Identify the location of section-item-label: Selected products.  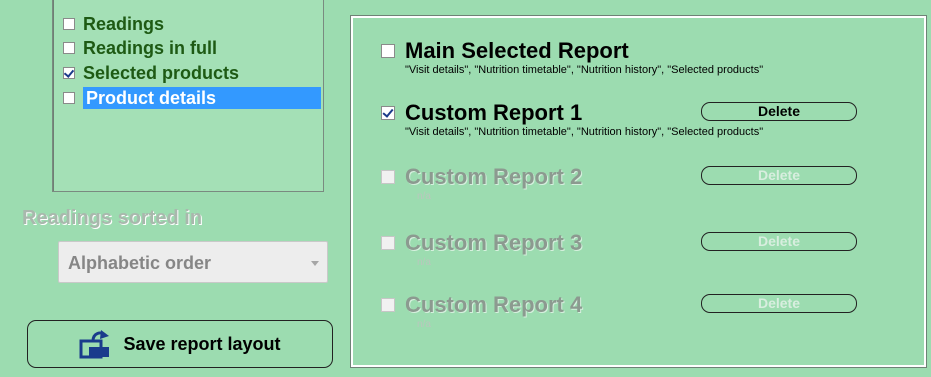
(161, 72).